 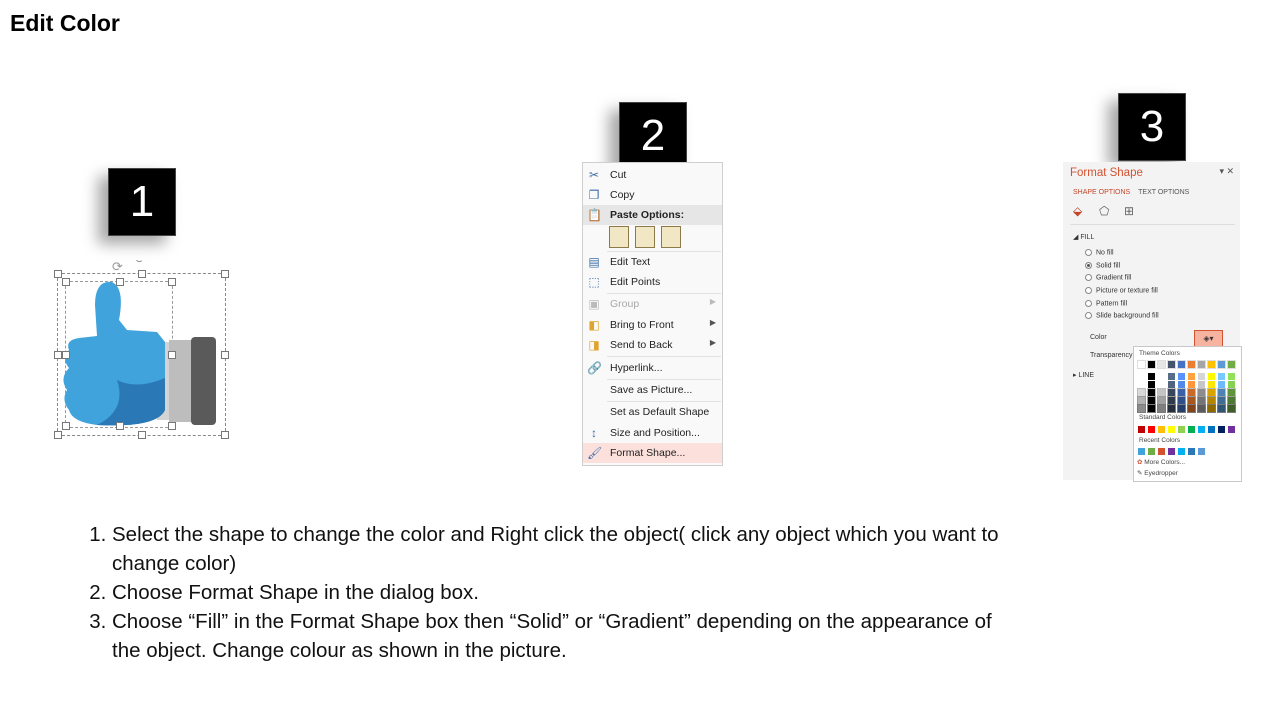 I want to click on menu-item-bring-to-front: ◧ Bring to Front ▶, so click(x=652, y=325).